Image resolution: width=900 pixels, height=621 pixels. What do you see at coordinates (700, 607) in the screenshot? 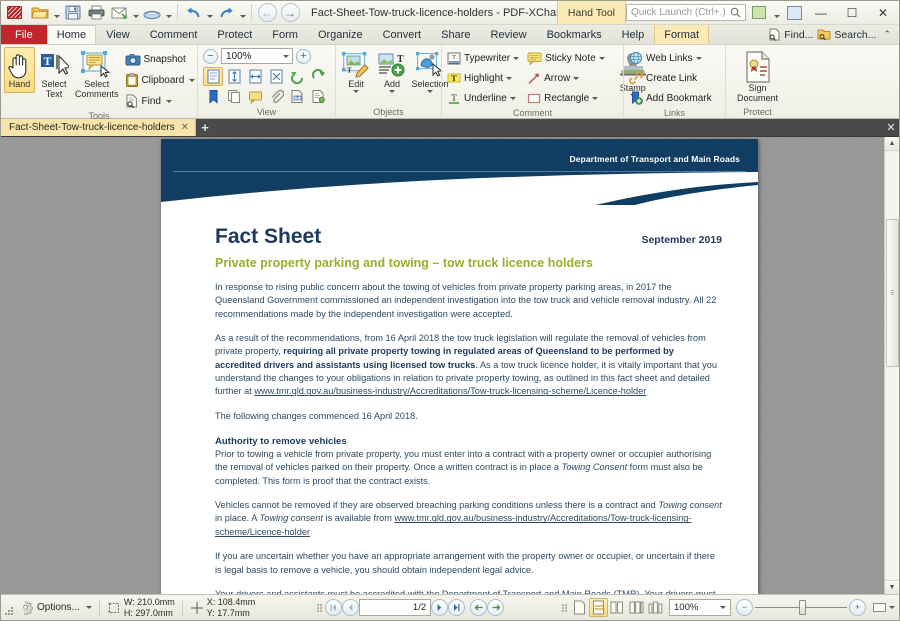
I see `status-zoom-combo: 100%` at bounding box center [700, 607].